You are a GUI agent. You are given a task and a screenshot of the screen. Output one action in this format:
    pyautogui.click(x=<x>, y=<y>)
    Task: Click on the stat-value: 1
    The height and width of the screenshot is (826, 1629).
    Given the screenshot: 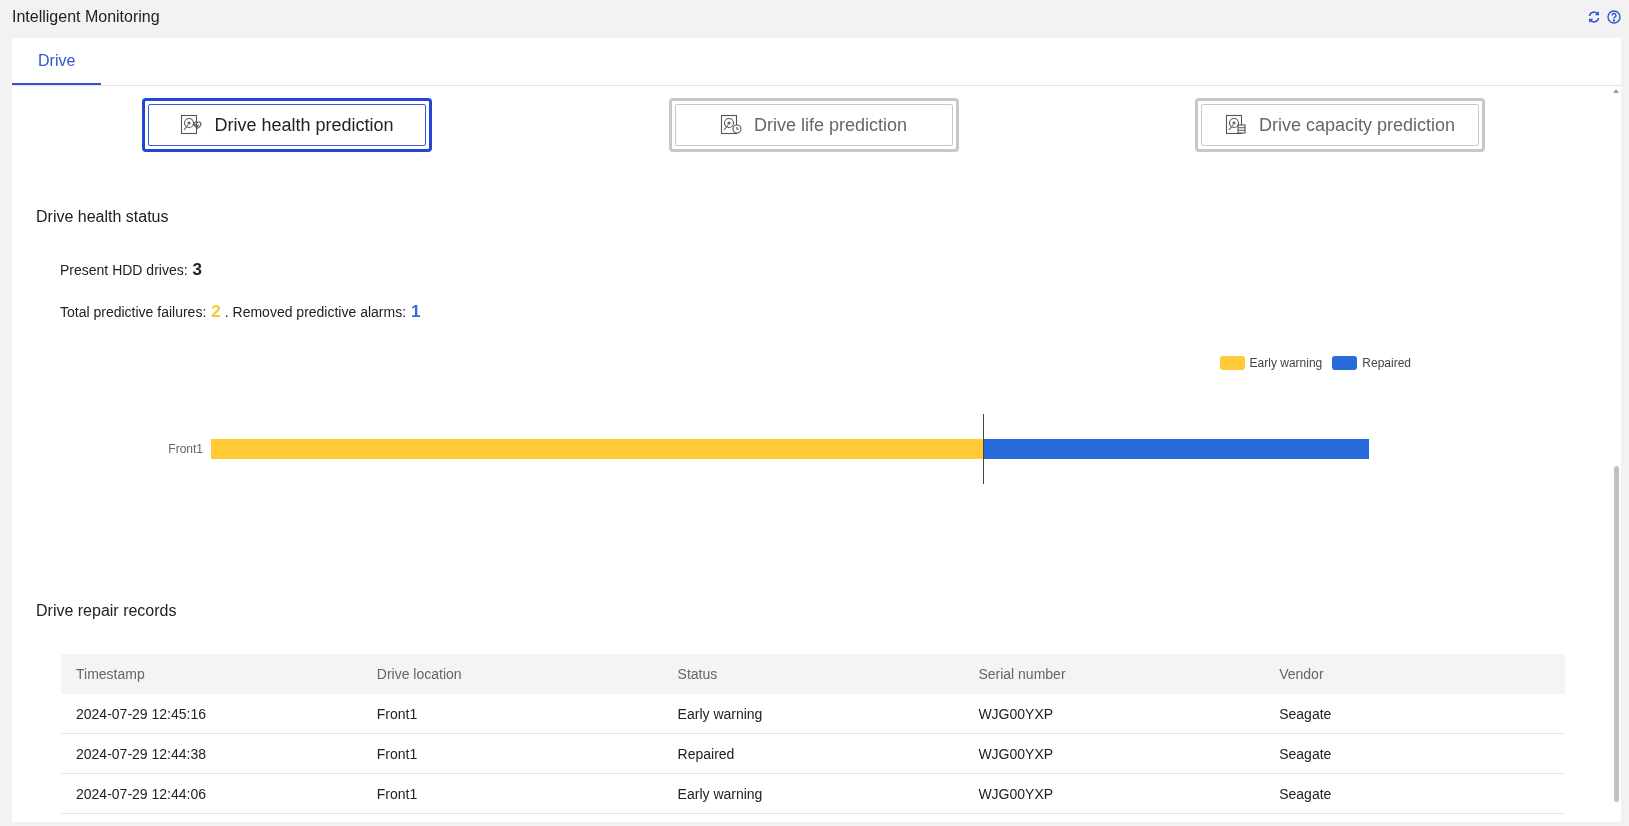 What is the action you would take?
    pyautogui.click(x=416, y=312)
    